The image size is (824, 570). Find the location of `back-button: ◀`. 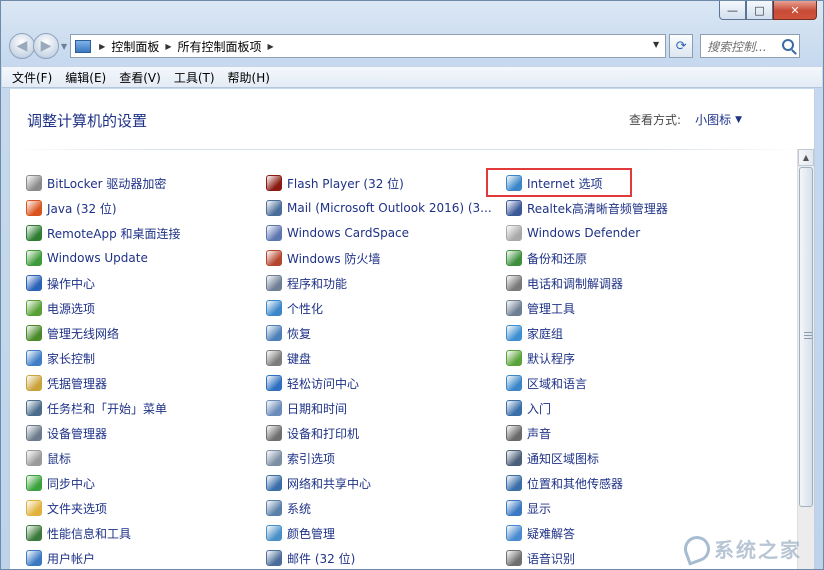

back-button: ◀ is located at coordinates (22, 46).